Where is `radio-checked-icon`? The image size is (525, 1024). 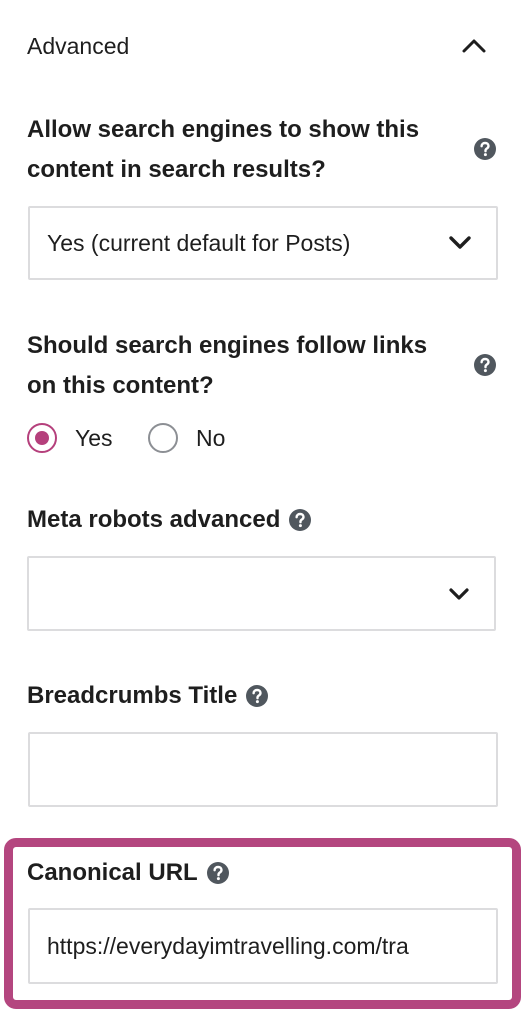
radio-checked-icon is located at coordinates (42, 438).